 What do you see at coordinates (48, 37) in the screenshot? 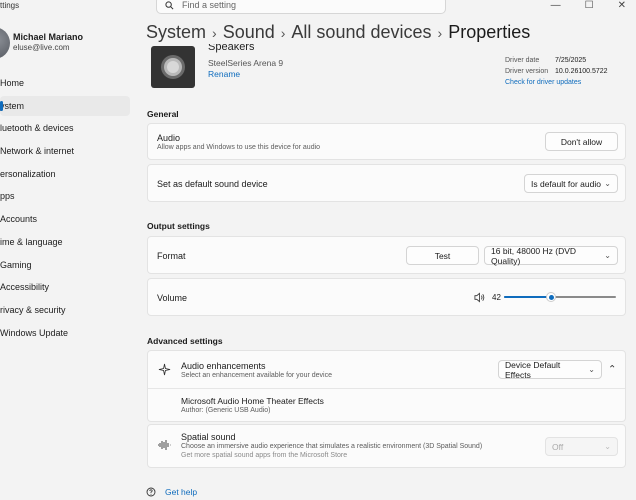
I see `user-name: Michael Mariano` at bounding box center [48, 37].